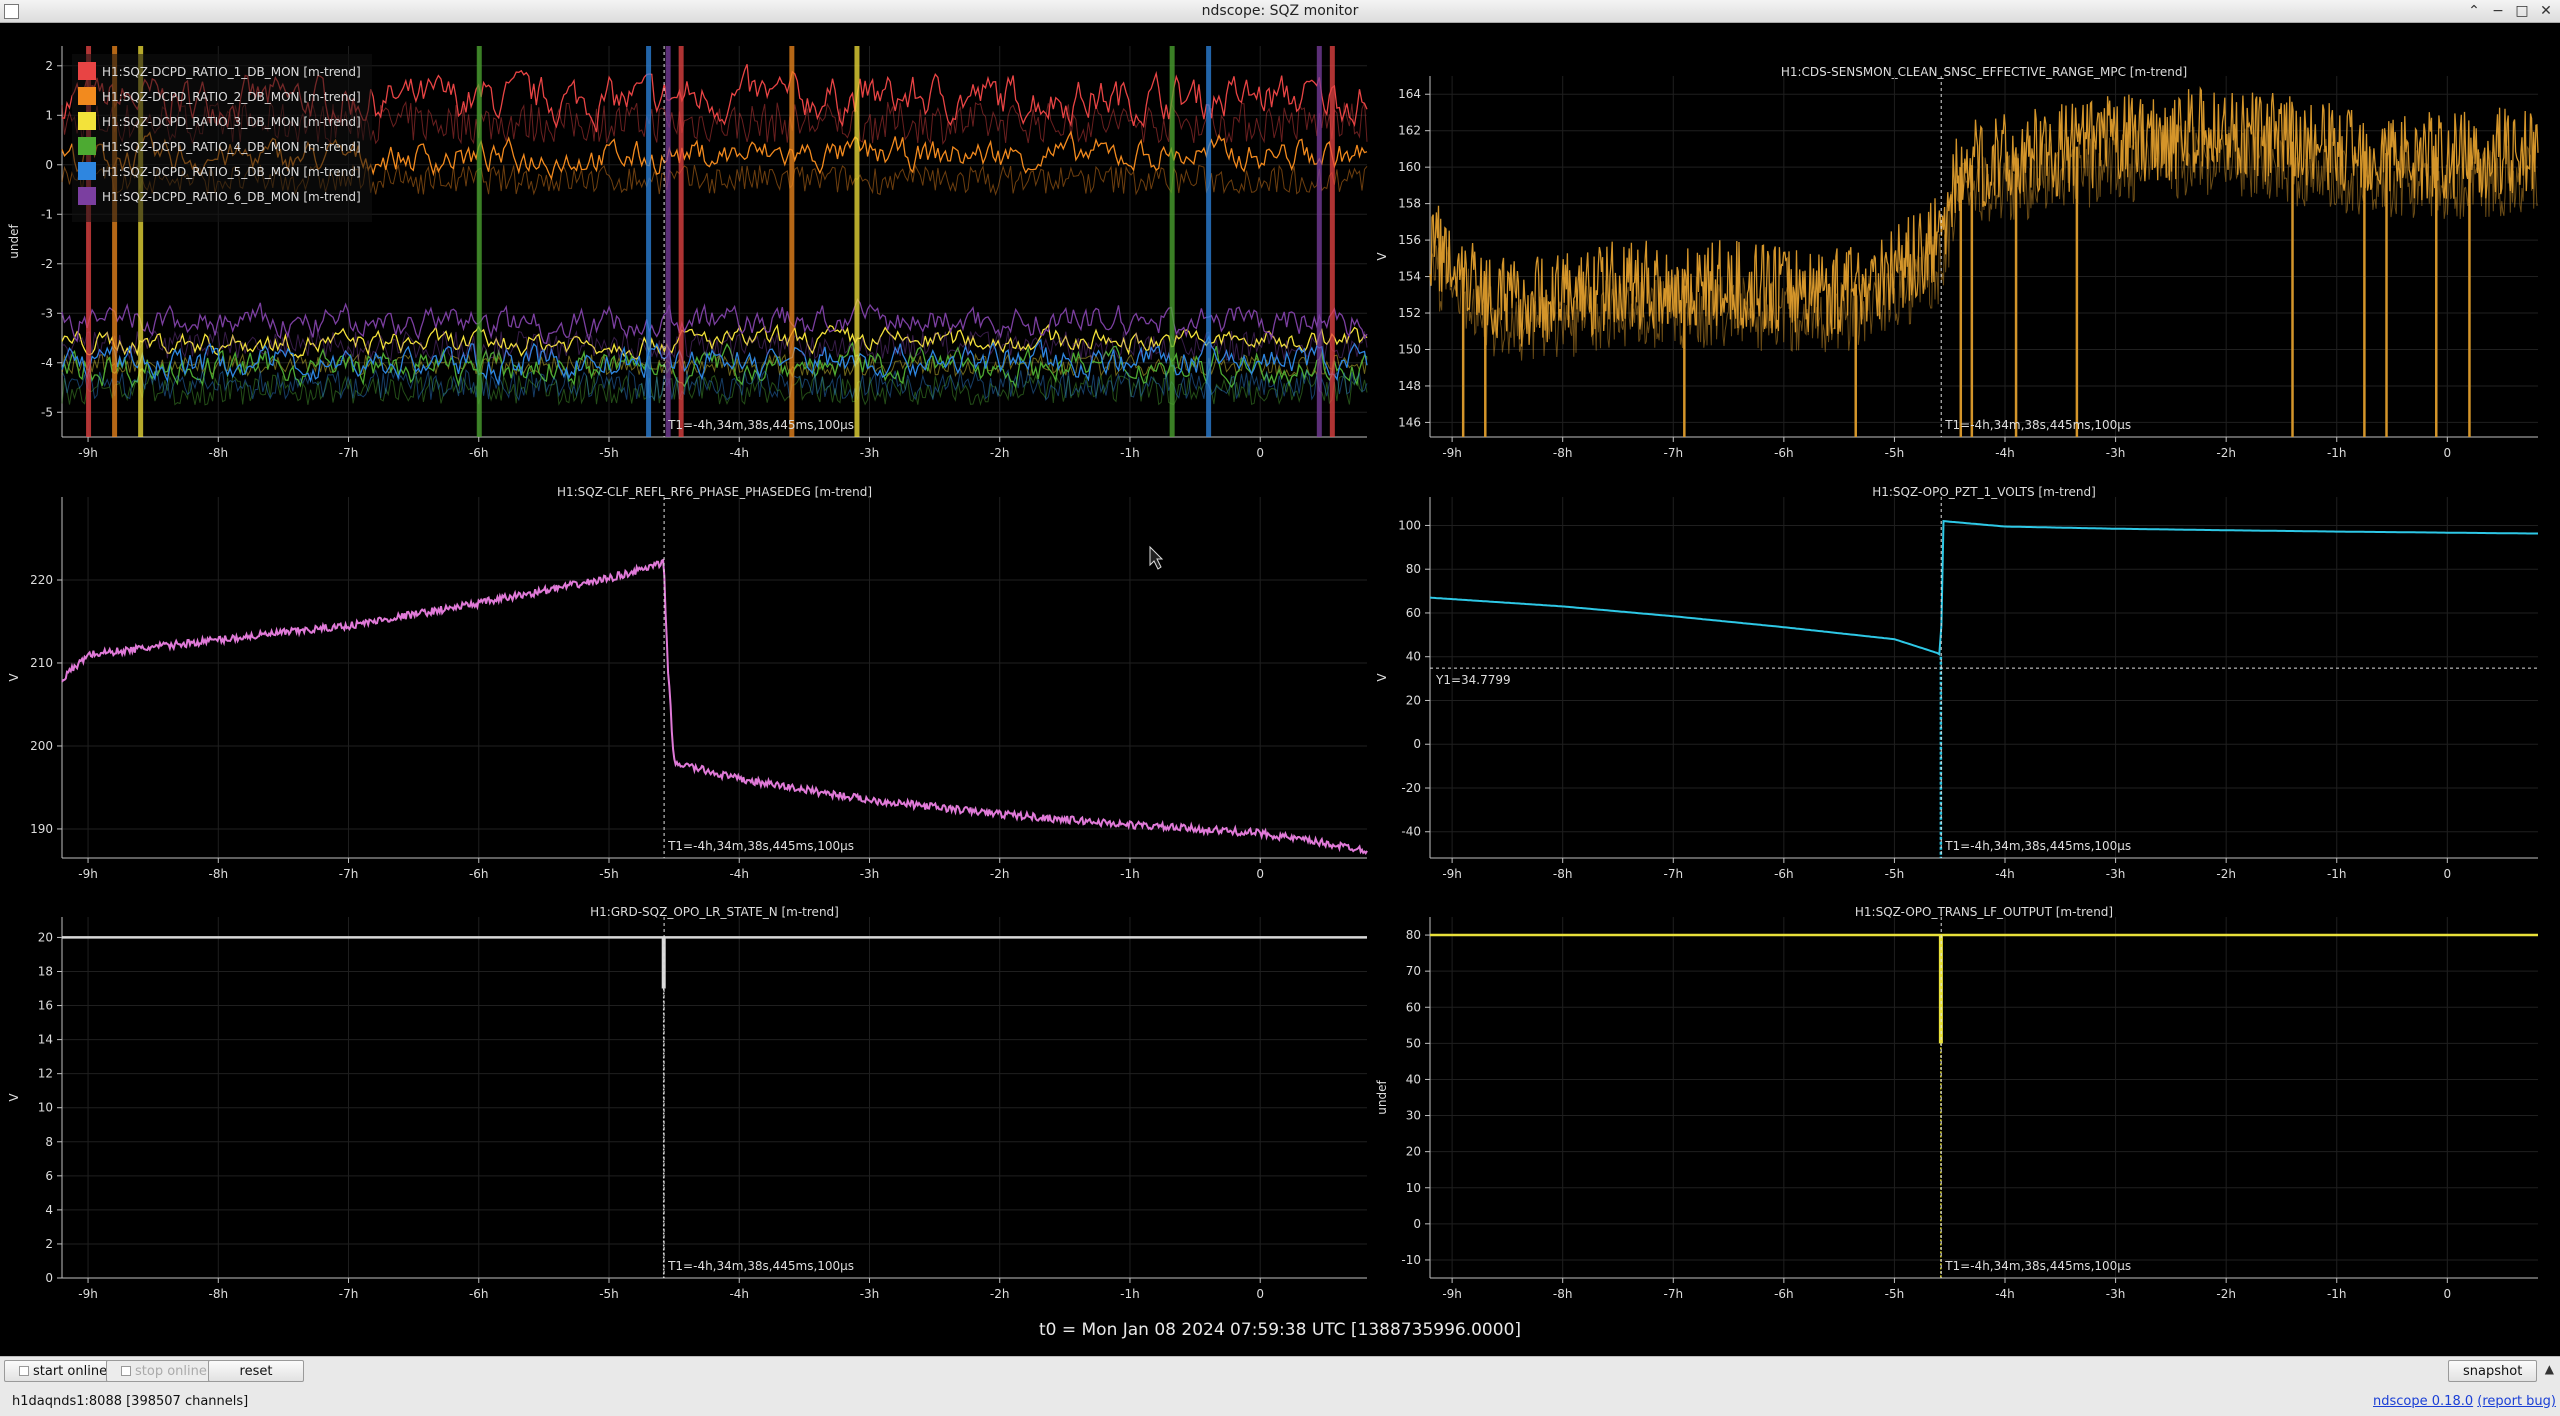 The height and width of the screenshot is (1416, 2560). Describe the element at coordinates (2522, 11) in the screenshot. I see `maximize-icon: □` at that location.